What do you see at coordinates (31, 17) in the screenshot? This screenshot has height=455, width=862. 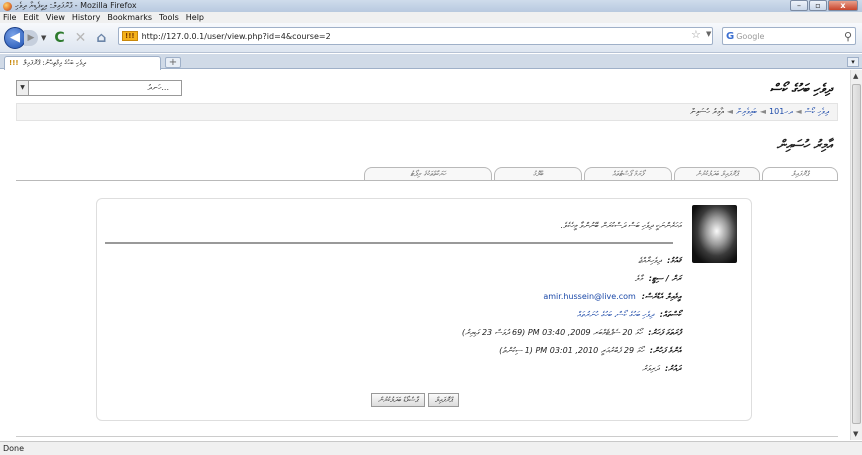 I see `menu-edit: Edit` at bounding box center [31, 17].